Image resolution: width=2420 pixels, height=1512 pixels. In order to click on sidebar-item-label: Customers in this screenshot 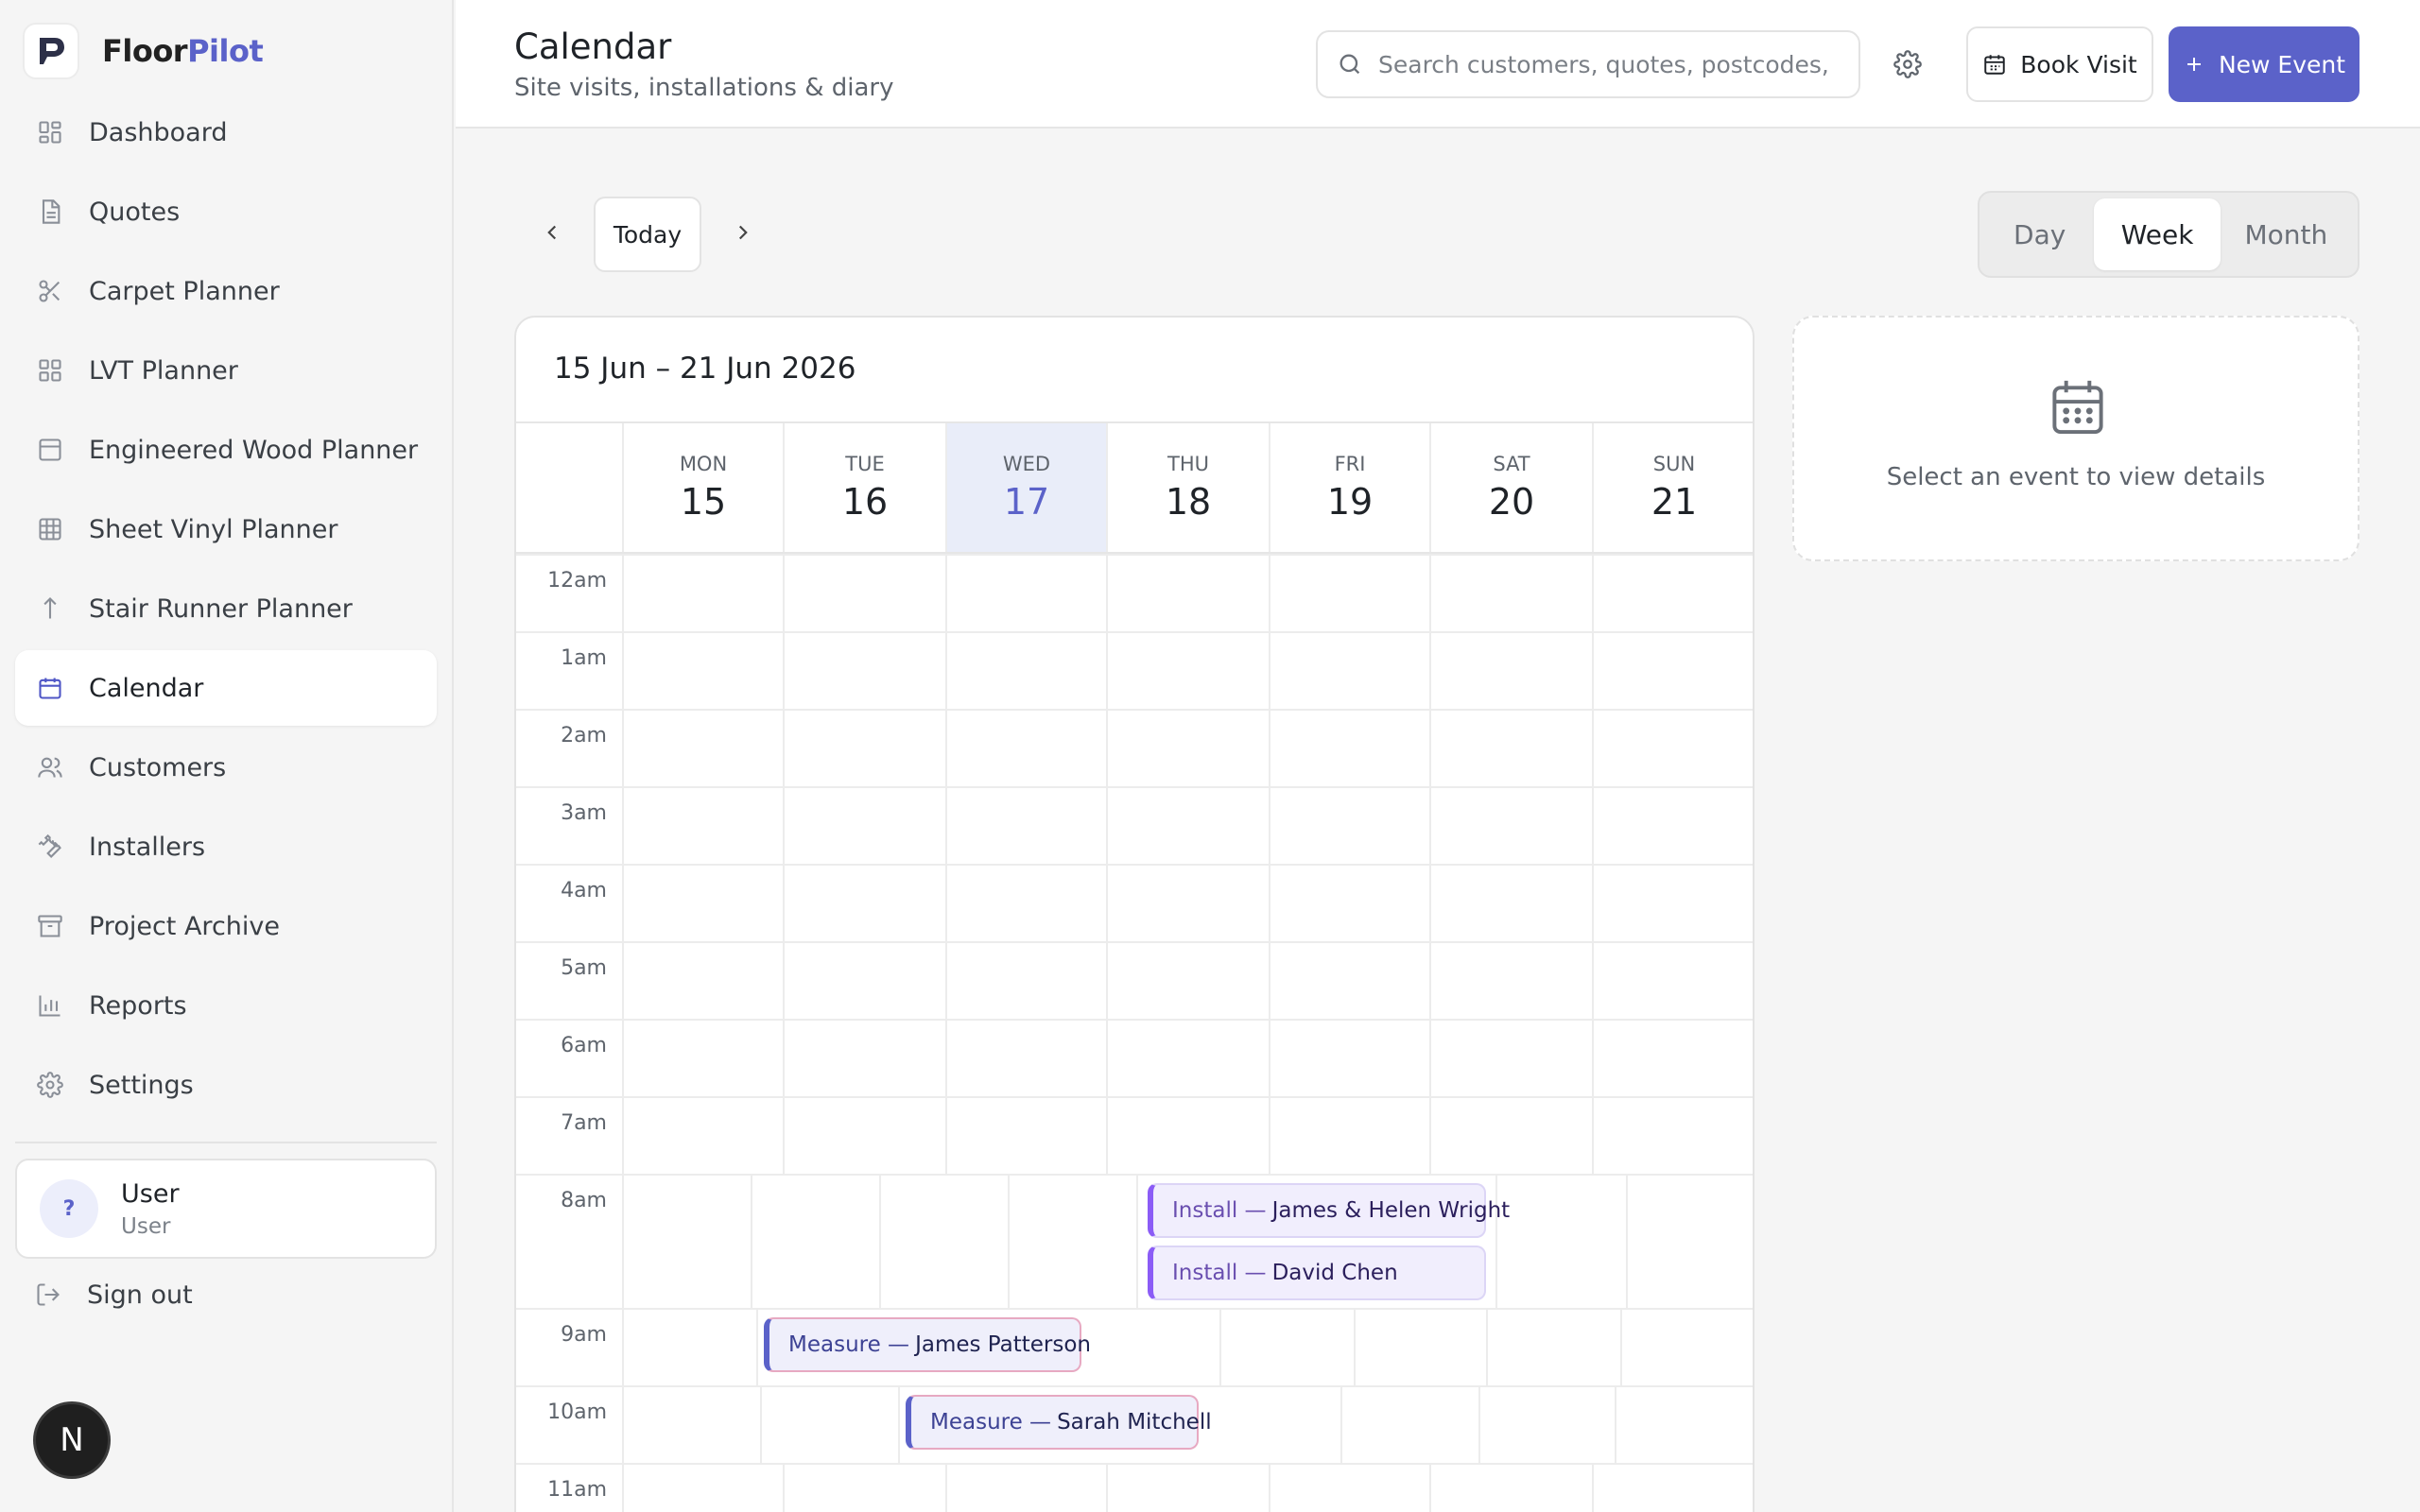, I will do `click(158, 767)`.